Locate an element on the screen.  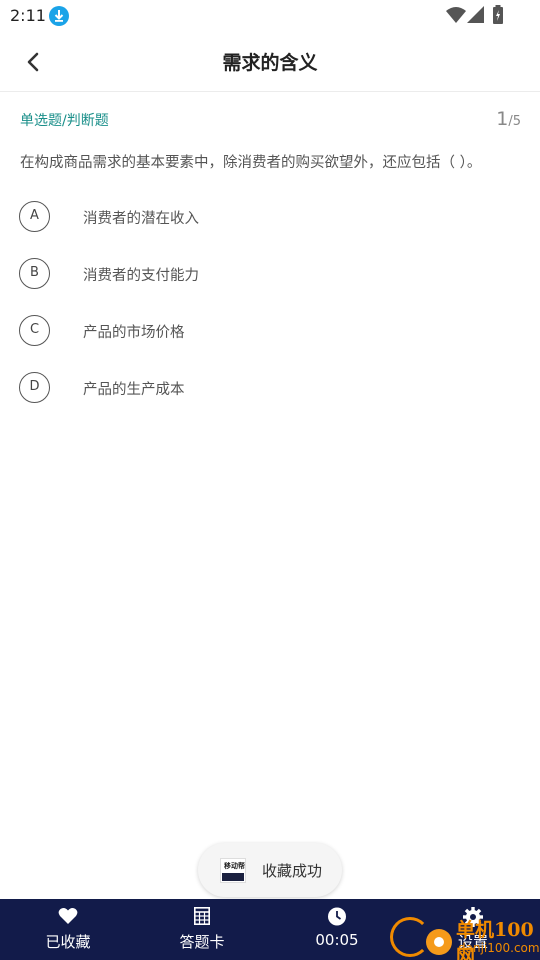
option-letter-badge: D is located at coordinates (34, 387).